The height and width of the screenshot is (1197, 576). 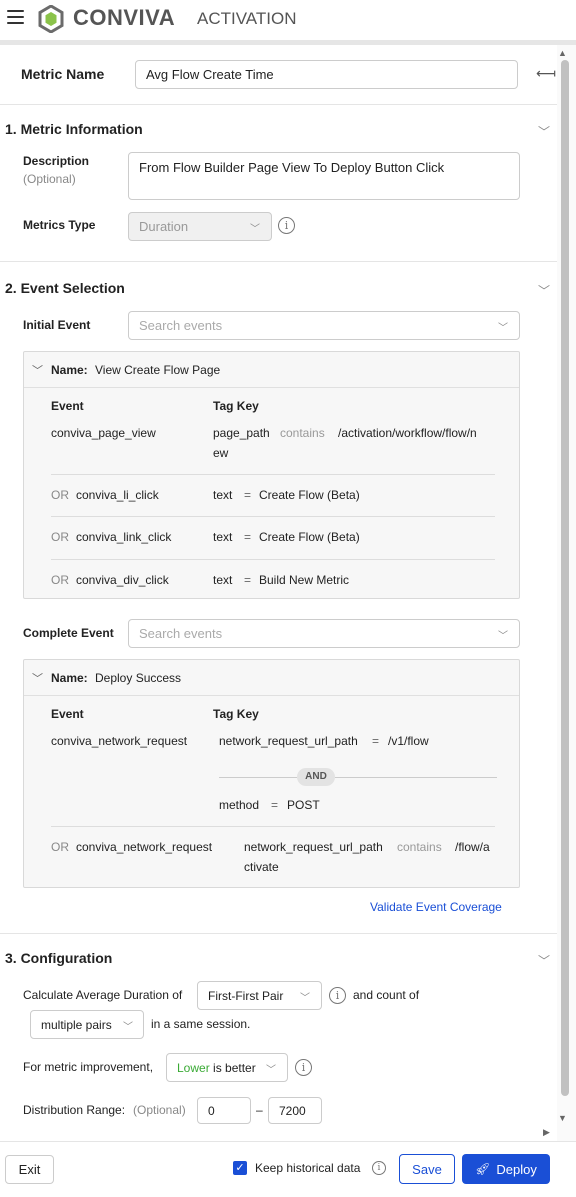 What do you see at coordinates (103, 433) in the screenshot?
I see `event-row-name: conviva_page_view` at bounding box center [103, 433].